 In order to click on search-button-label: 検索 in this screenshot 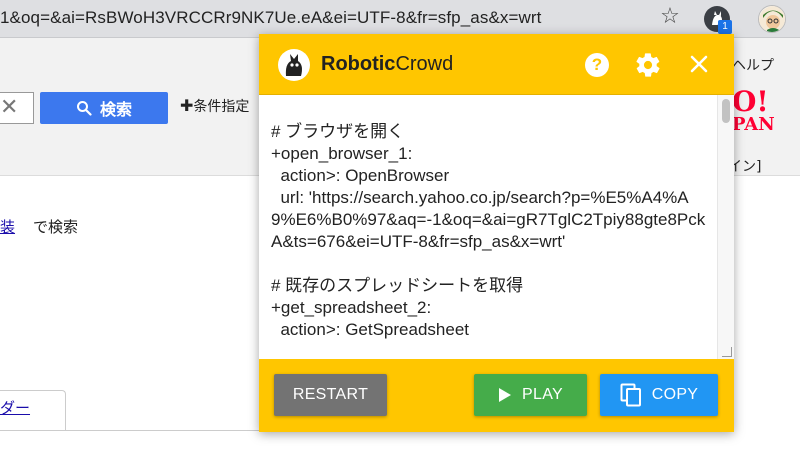, I will do `click(115, 109)`.